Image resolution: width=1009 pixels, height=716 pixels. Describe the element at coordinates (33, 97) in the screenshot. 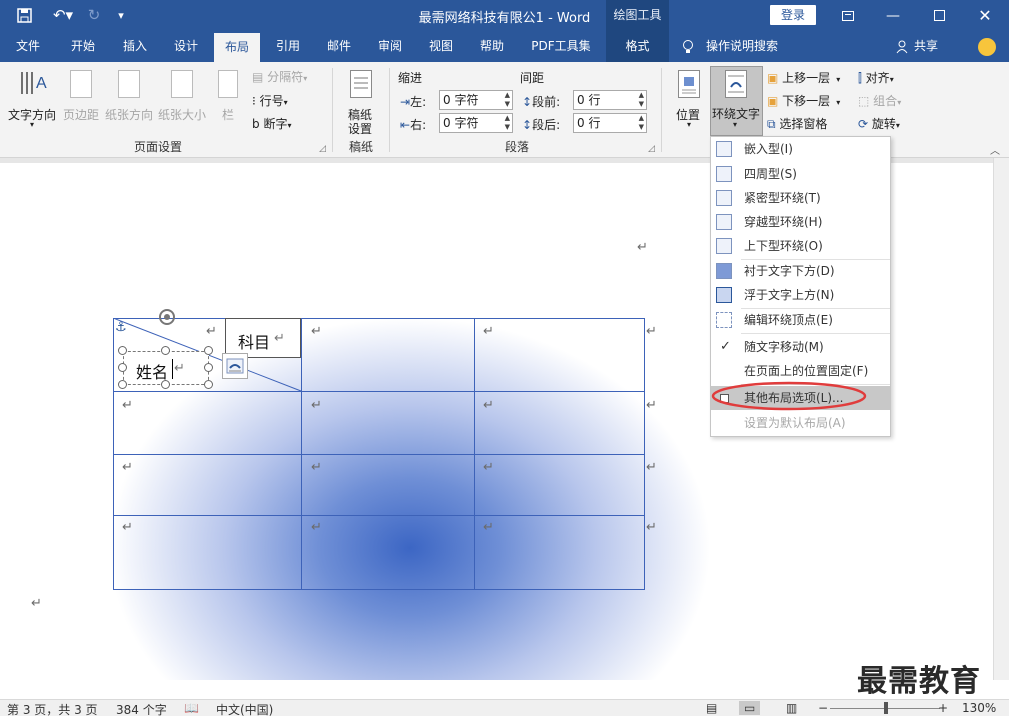

I see `text-direction-button: A 文字方向 ▾` at that location.